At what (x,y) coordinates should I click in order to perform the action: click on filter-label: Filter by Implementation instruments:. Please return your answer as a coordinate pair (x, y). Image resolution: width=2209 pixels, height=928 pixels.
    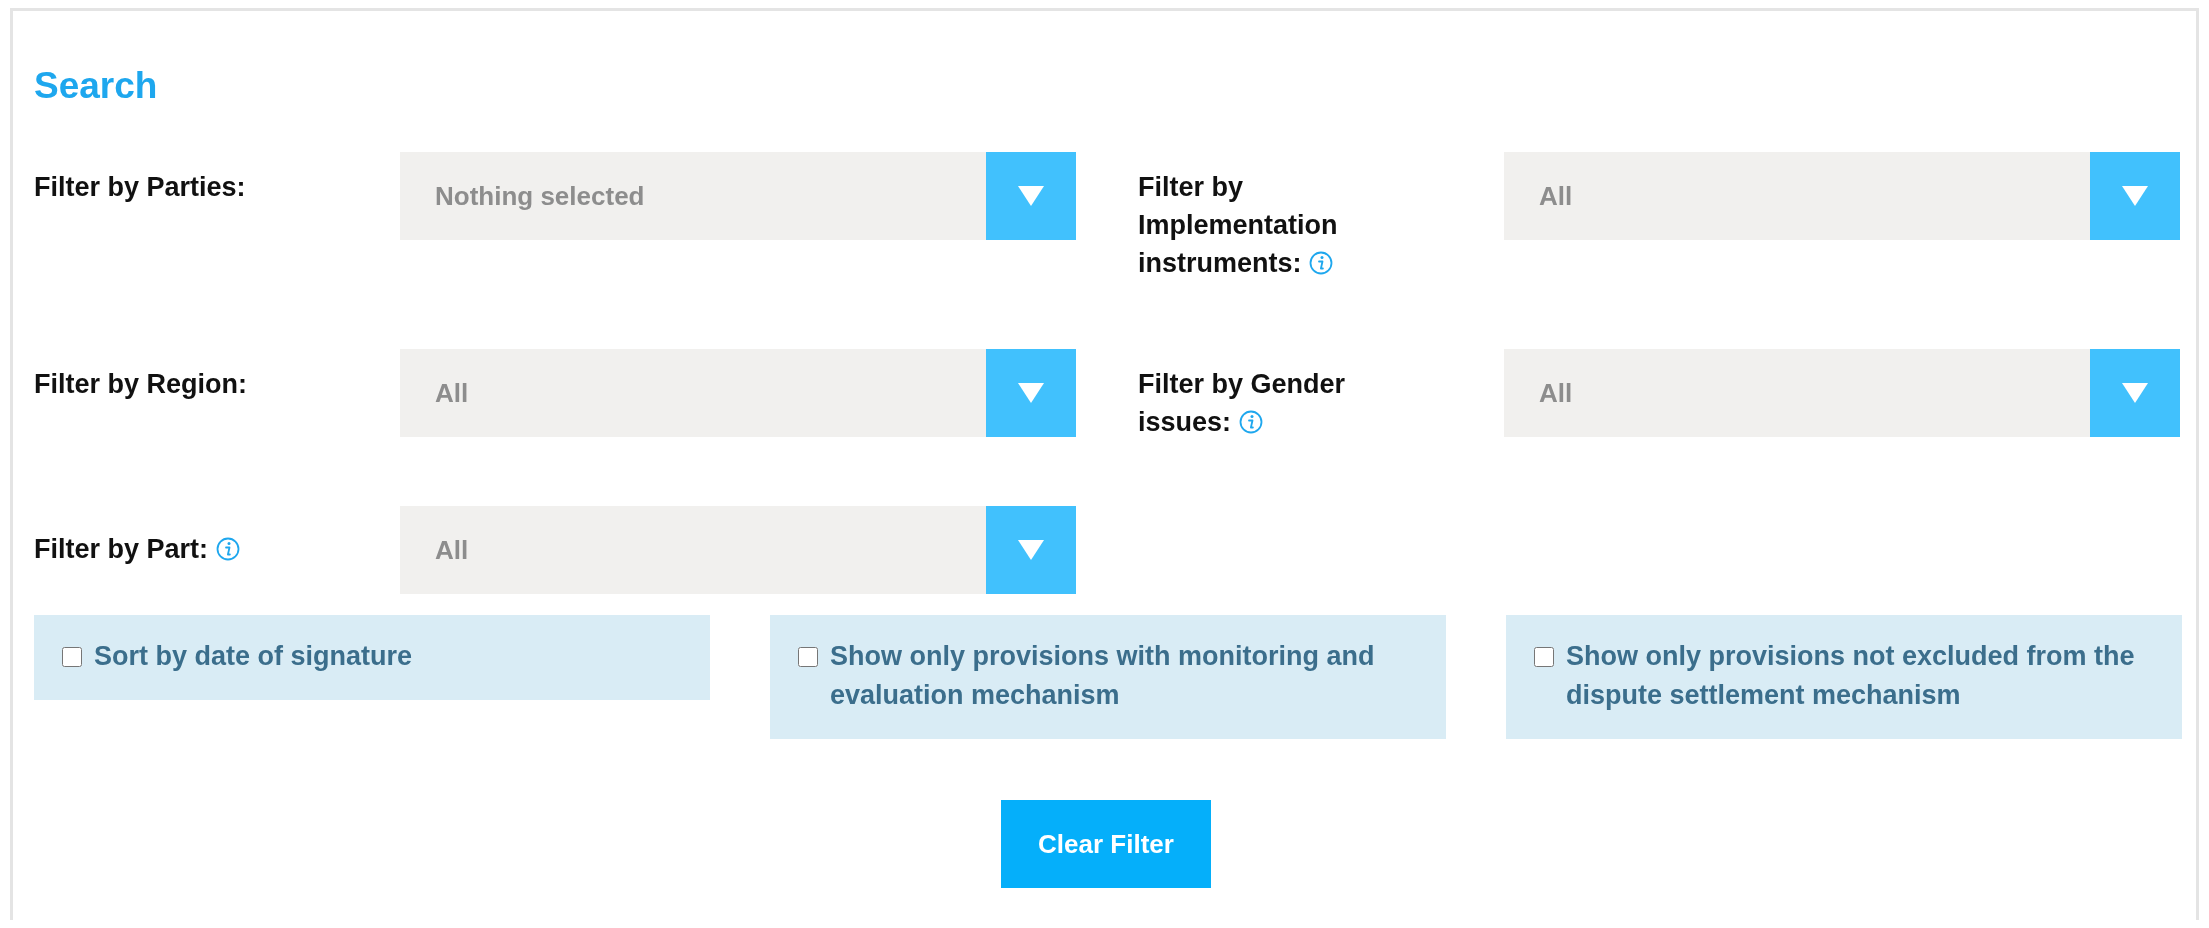
    Looking at the image, I should click on (1238, 225).